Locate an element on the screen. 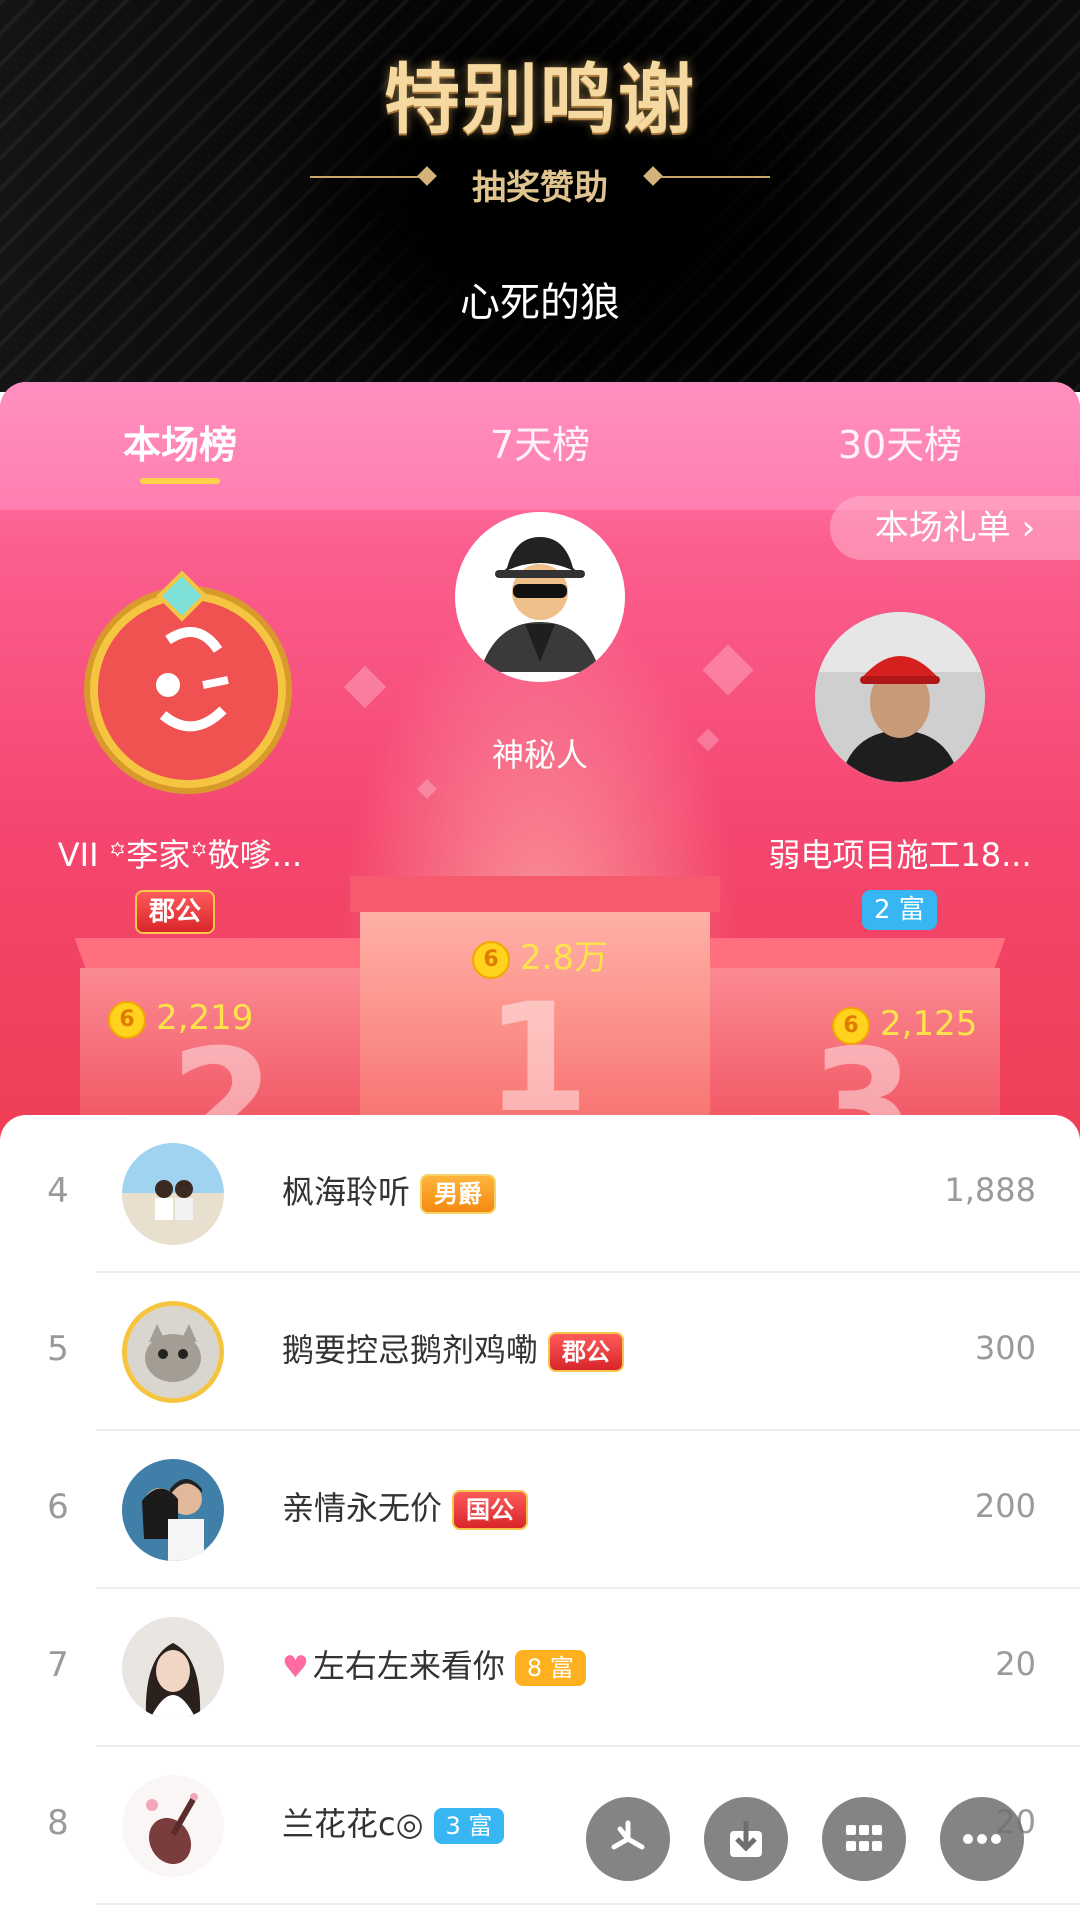 Image resolution: width=1080 pixels, height=1920 pixels. second-place-badge: 郡公 is located at coordinates (175, 912).